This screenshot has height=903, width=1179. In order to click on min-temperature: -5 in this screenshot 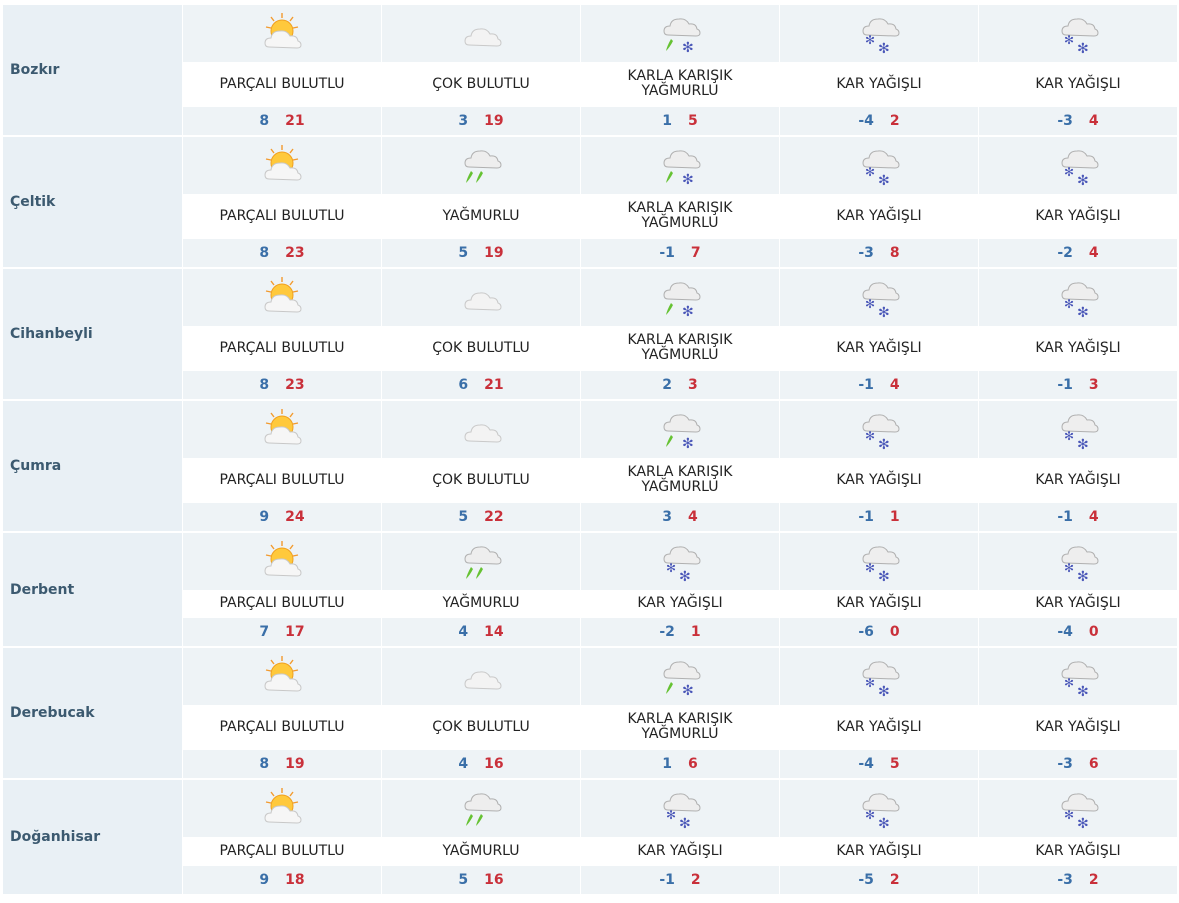, I will do `click(866, 880)`.